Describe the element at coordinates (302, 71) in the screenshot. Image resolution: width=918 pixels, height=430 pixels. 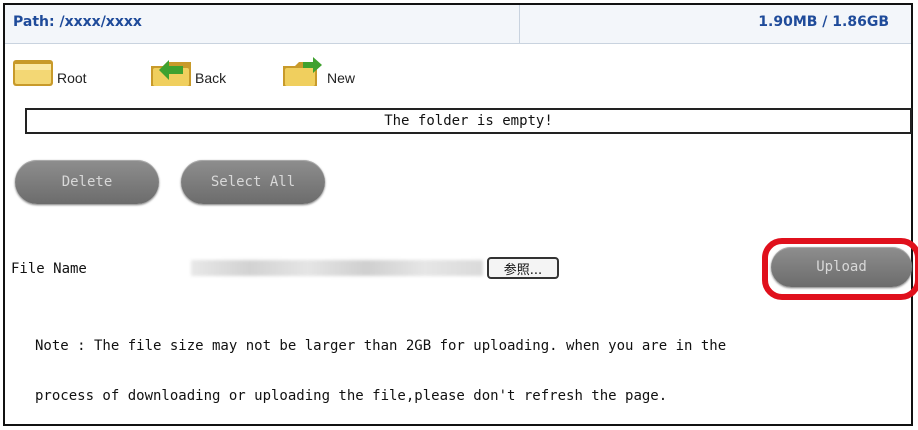
I see `folder-new-icon` at that location.